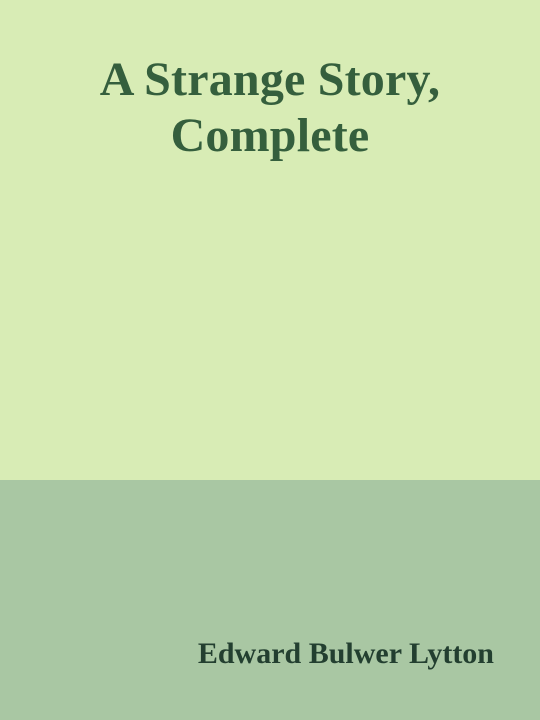 The height and width of the screenshot is (720, 540). Describe the element at coordinates (345, 653) in the screenshot. I see `book-author: Edward Bulwer Lytton` at that location.